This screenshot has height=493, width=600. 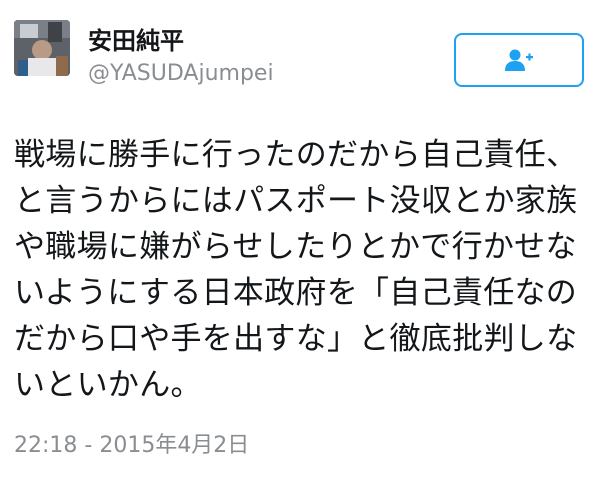 I want to click on user-info: 安田純平 @YASUDAjumpei, so click(x=181, y=57).